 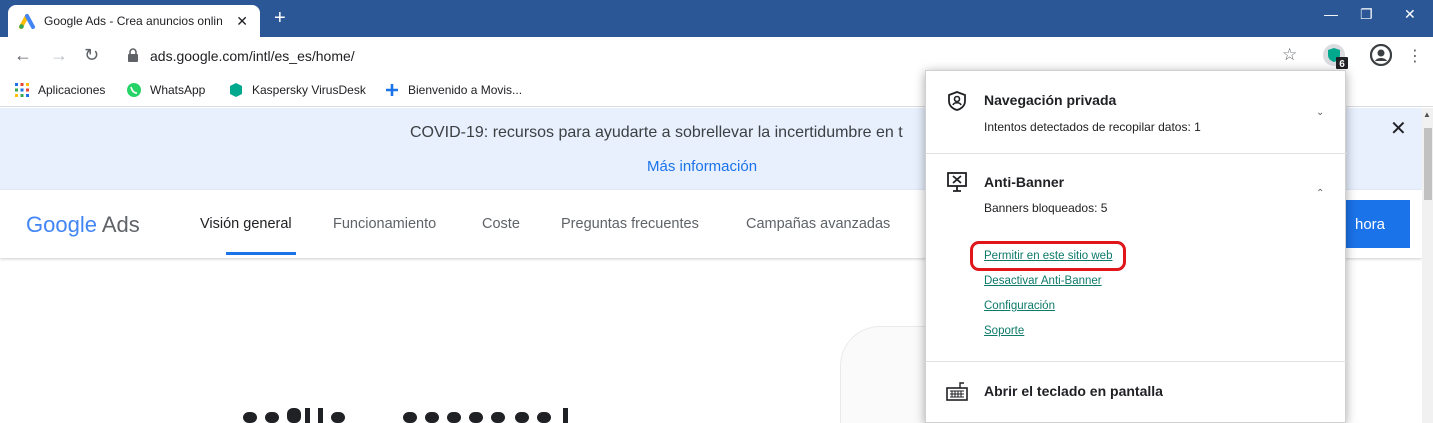 What do you see at coordinates (1410, 14) in the screenshot?
I see `window-close-icon: ✕` at bounding box center [1410, 14].